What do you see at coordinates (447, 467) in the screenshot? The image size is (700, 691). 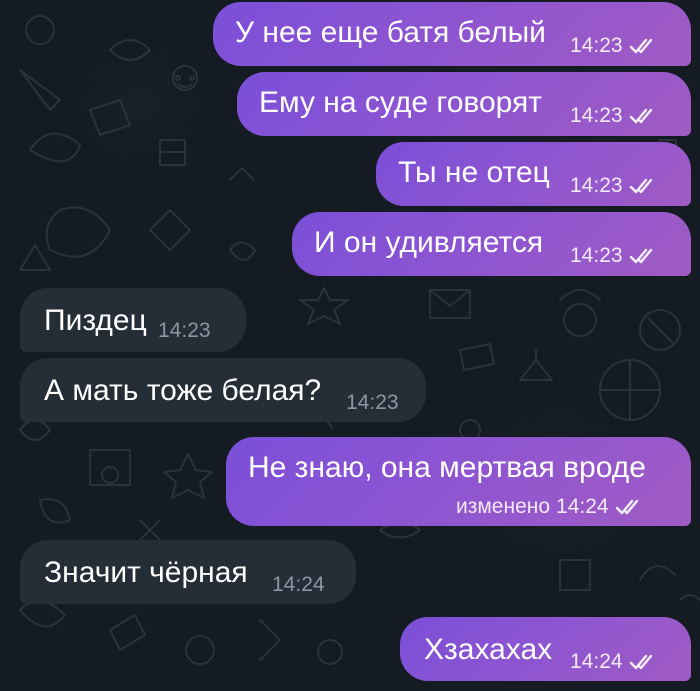 I see `message-text: Не знаю, она мертвая вроде` at bounding box center [447, 467].